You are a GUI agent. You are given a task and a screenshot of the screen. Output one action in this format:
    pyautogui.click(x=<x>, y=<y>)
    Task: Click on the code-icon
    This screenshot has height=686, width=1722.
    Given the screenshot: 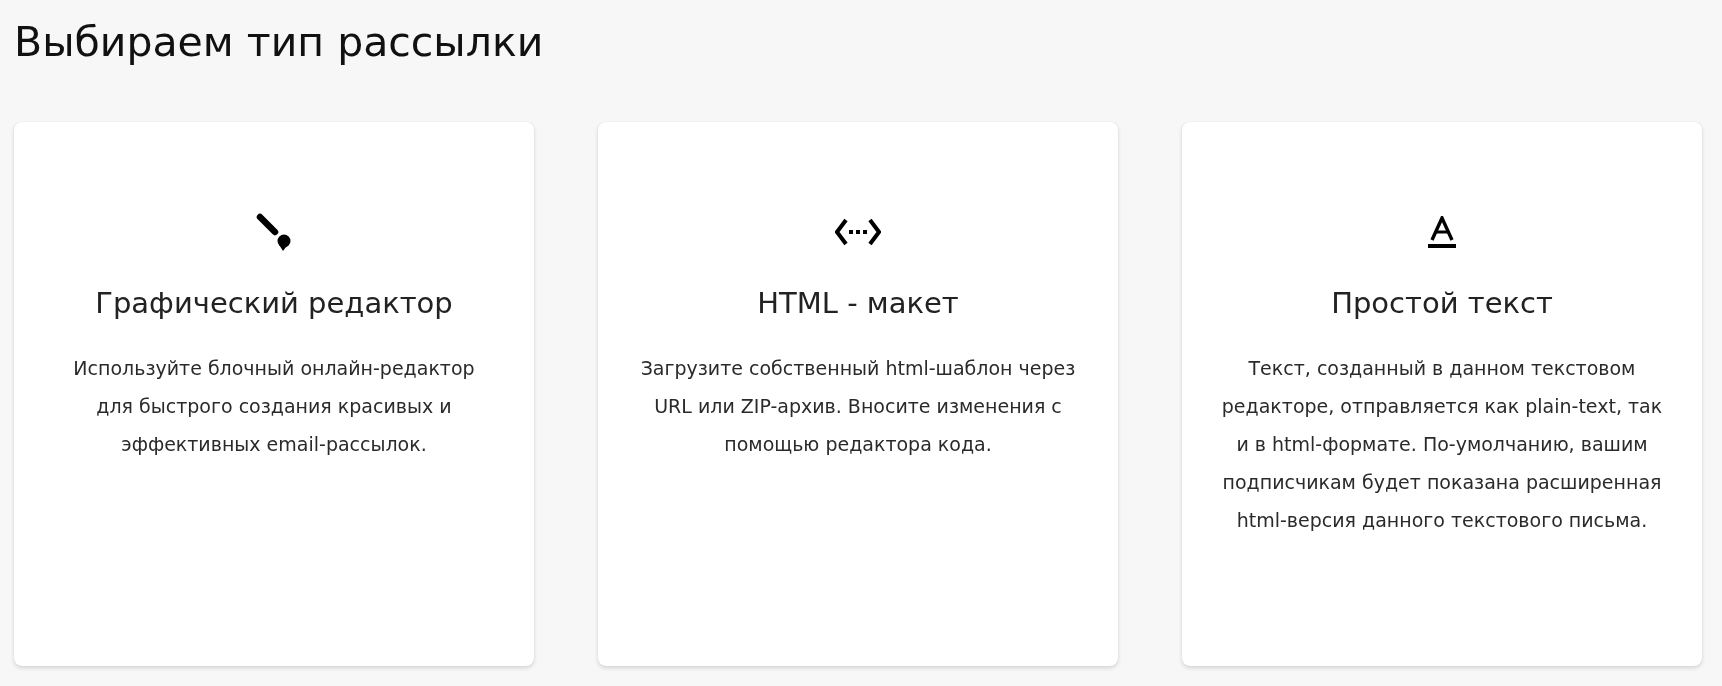 What is the action you would take?
    pyautogui.click(x=858, y=232)
    